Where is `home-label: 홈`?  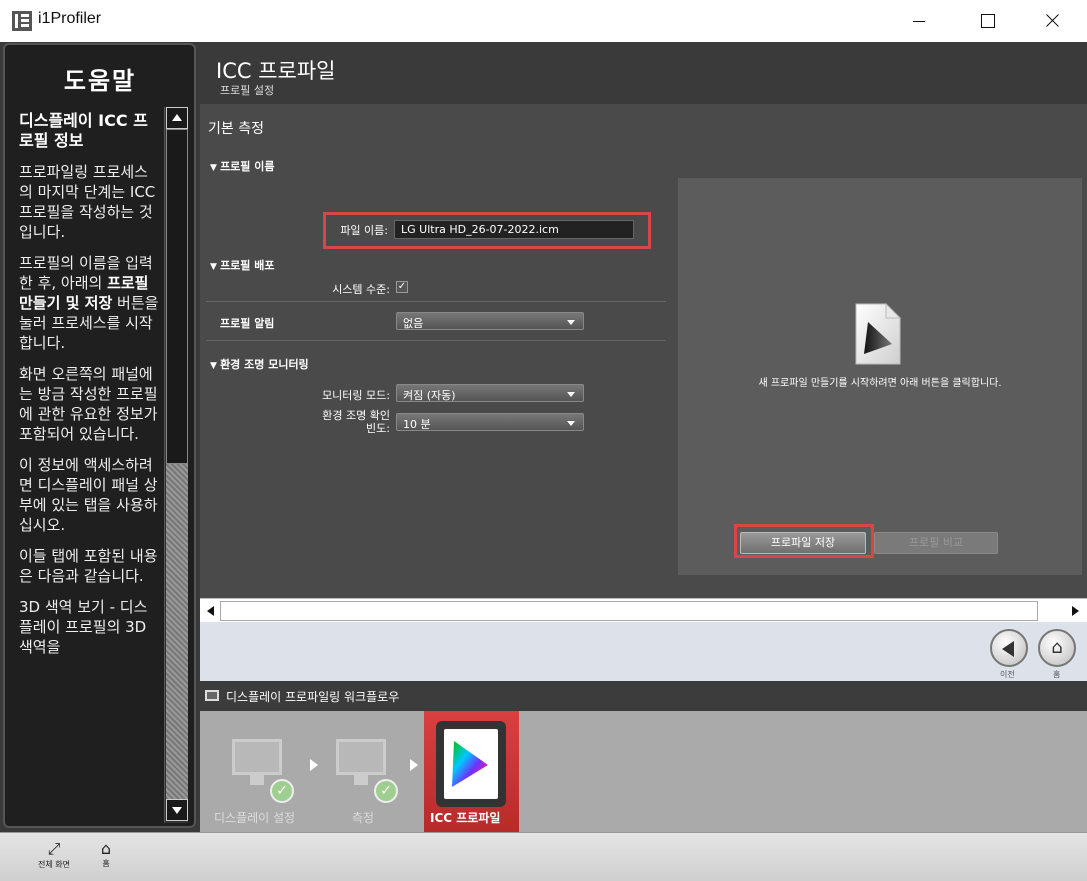
home-label: 홈 is located at coordinates (1057, 674).